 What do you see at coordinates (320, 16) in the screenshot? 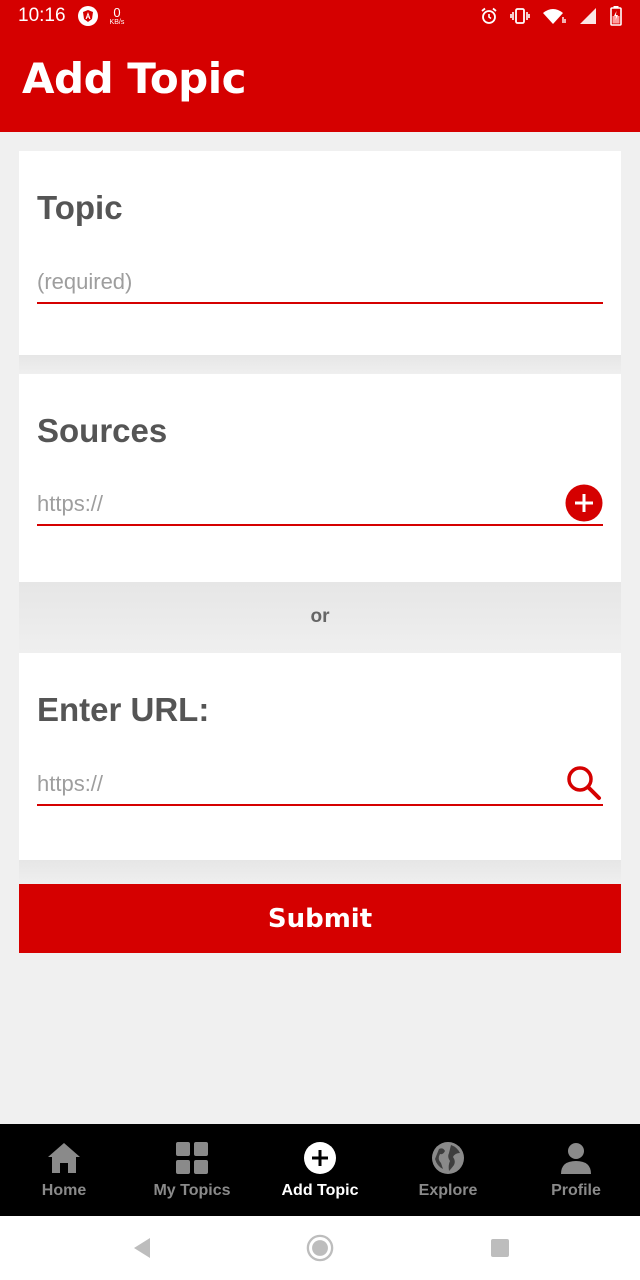
I see `status-bar: 10:16 0 KB/s` at bounding box center [320, 16].